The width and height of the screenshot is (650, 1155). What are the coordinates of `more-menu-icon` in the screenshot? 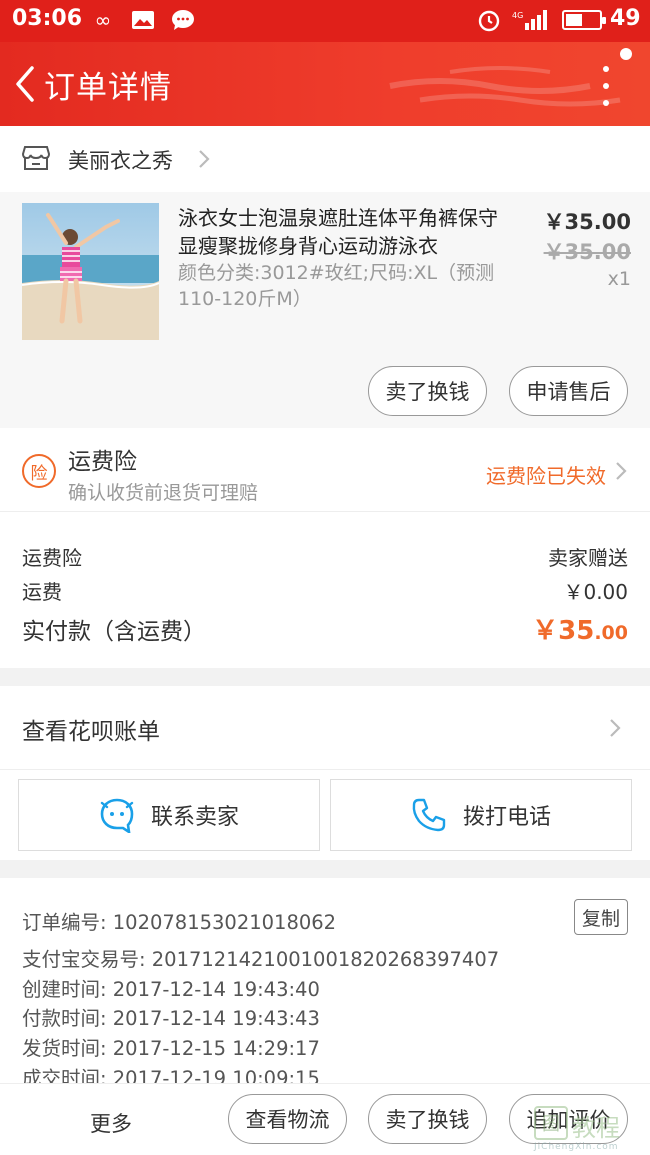 It's located at (606, 86).